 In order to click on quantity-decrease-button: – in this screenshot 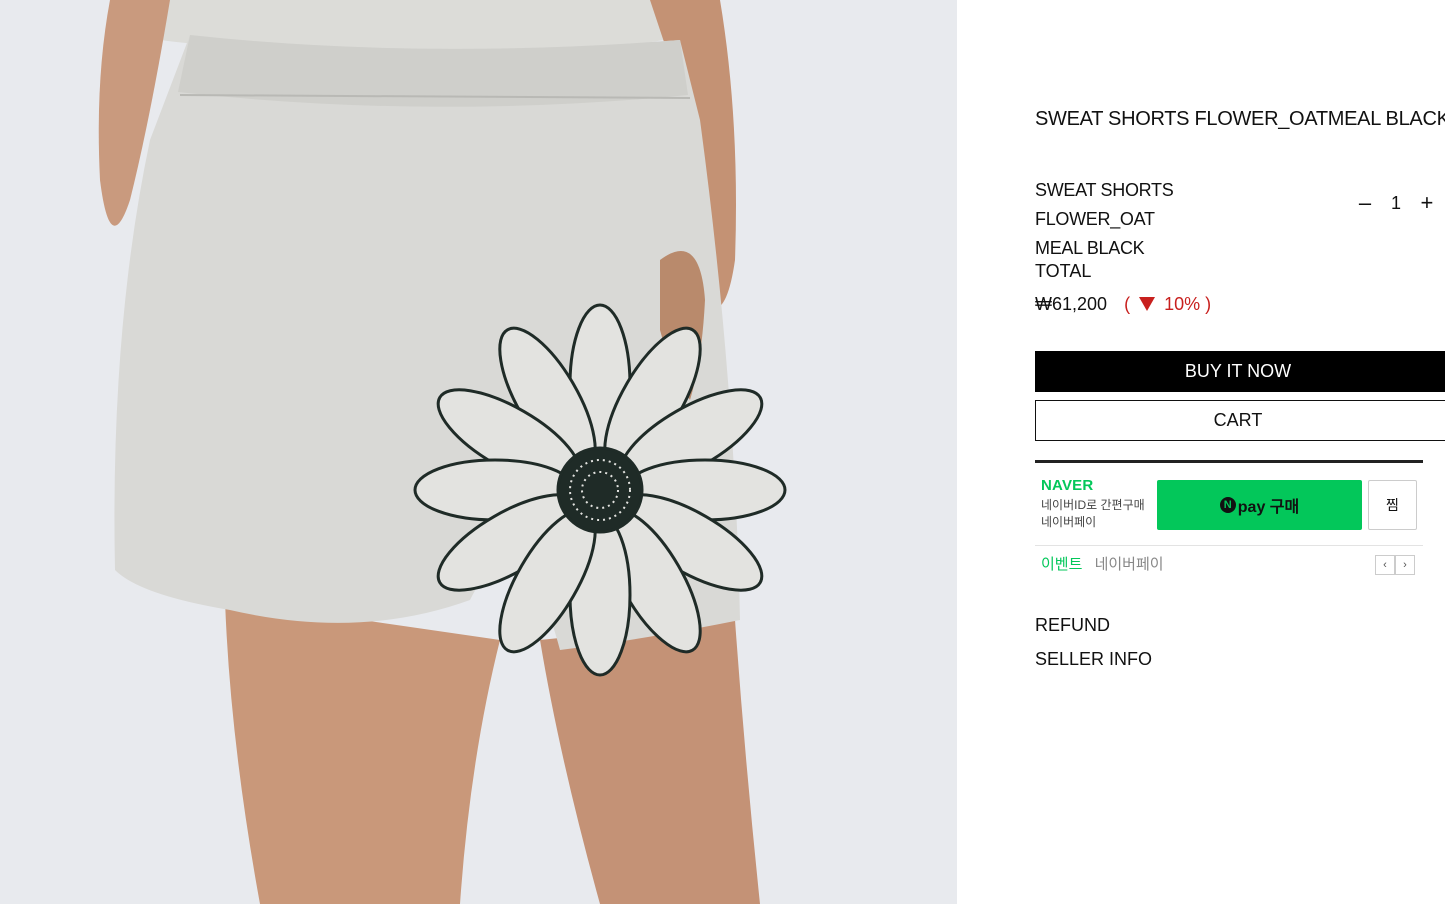, I will do `click(1365, 203)`.